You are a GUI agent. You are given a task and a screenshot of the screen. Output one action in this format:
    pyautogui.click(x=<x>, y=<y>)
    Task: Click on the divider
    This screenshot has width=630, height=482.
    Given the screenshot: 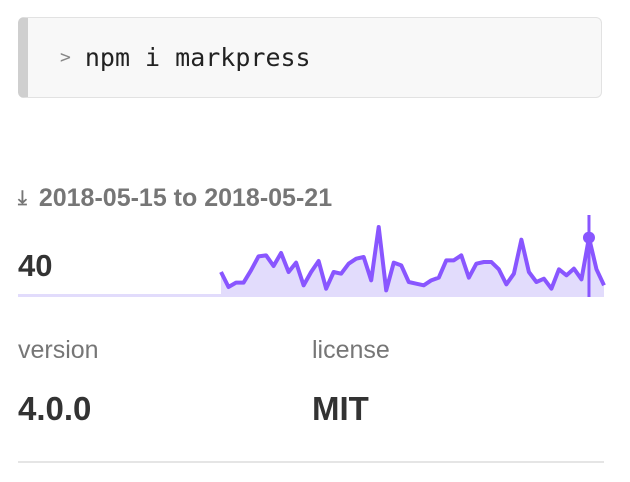 What is the action you would take?
    pyautogui.click(x=311, y=462)
    